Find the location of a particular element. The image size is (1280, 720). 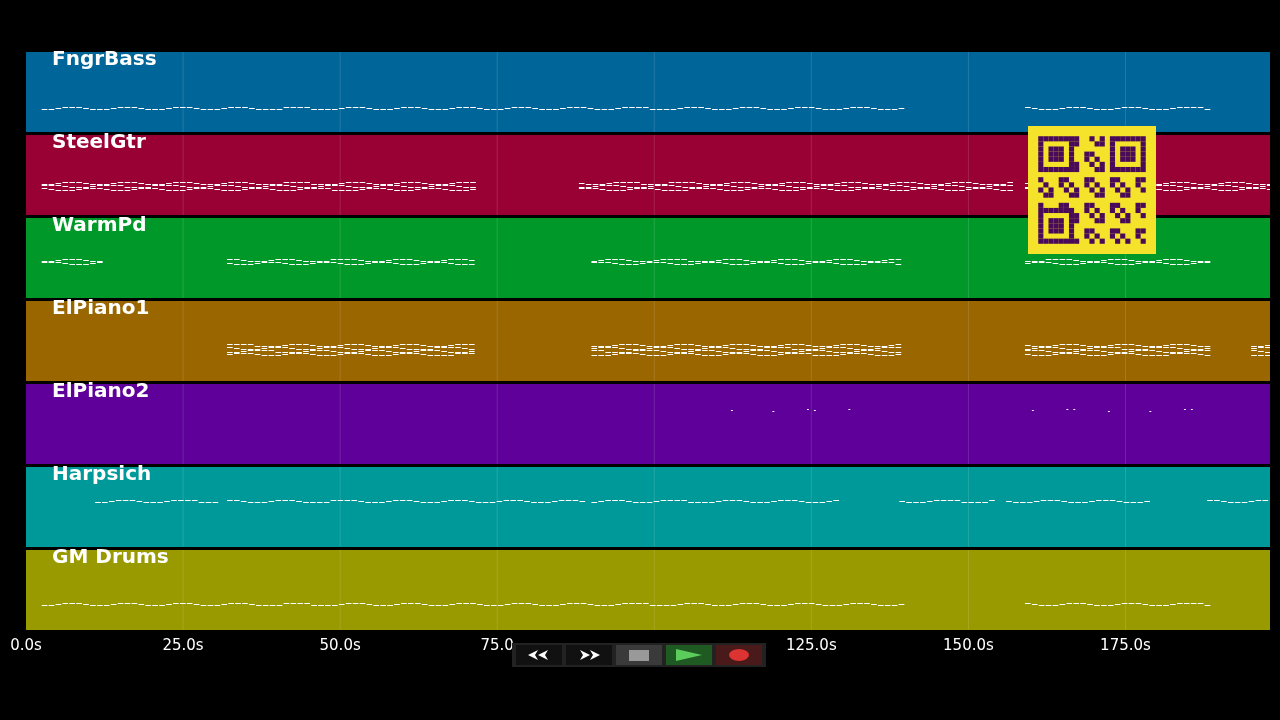

fast-forward-button is located at coordinates (589, 655).